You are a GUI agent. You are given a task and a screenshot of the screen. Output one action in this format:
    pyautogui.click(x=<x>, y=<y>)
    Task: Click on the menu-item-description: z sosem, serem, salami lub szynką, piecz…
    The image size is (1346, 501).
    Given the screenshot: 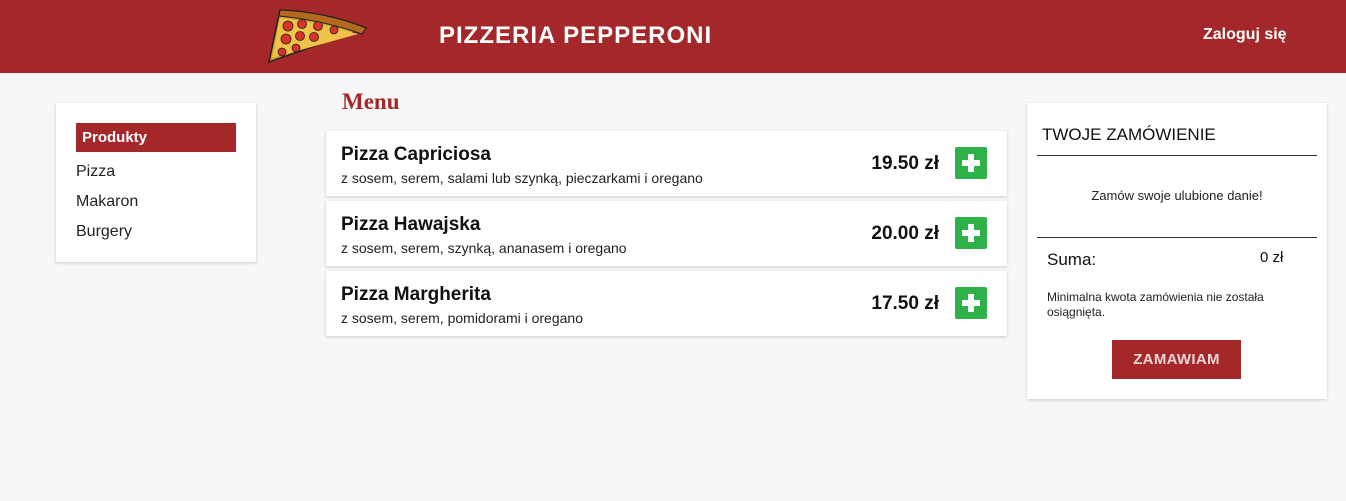 What is the action you would take?
    pyautogui.click(x=522, y=178)
    